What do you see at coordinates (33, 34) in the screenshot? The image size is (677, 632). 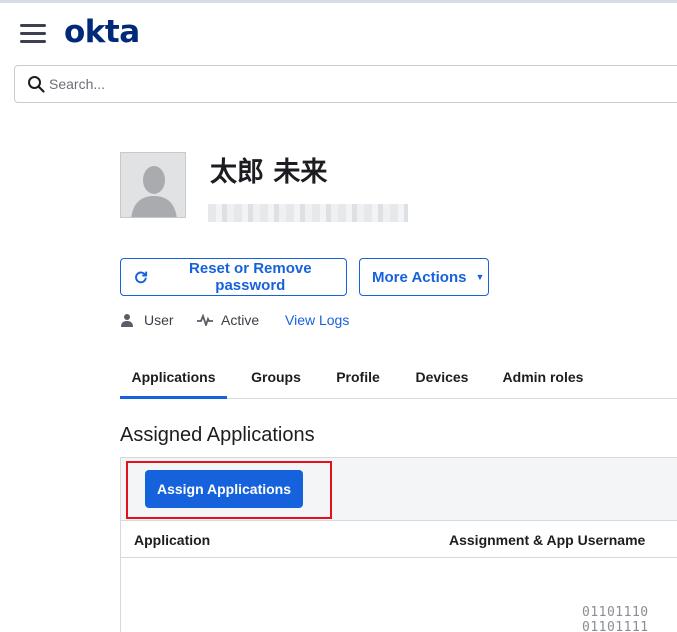 I see `menu-icon` at bounding box center [33, 34].